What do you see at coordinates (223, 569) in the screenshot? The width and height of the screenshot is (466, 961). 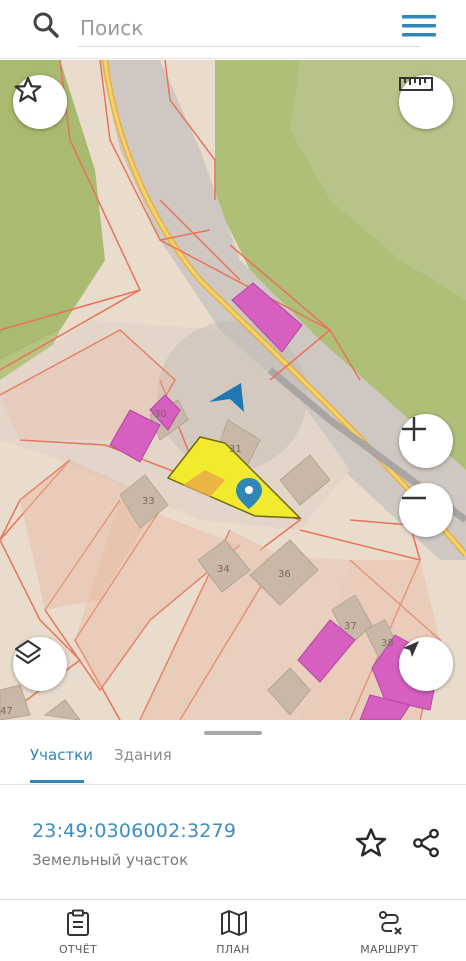 I see `parcel-label: 34` at bounding box center [223, 569].